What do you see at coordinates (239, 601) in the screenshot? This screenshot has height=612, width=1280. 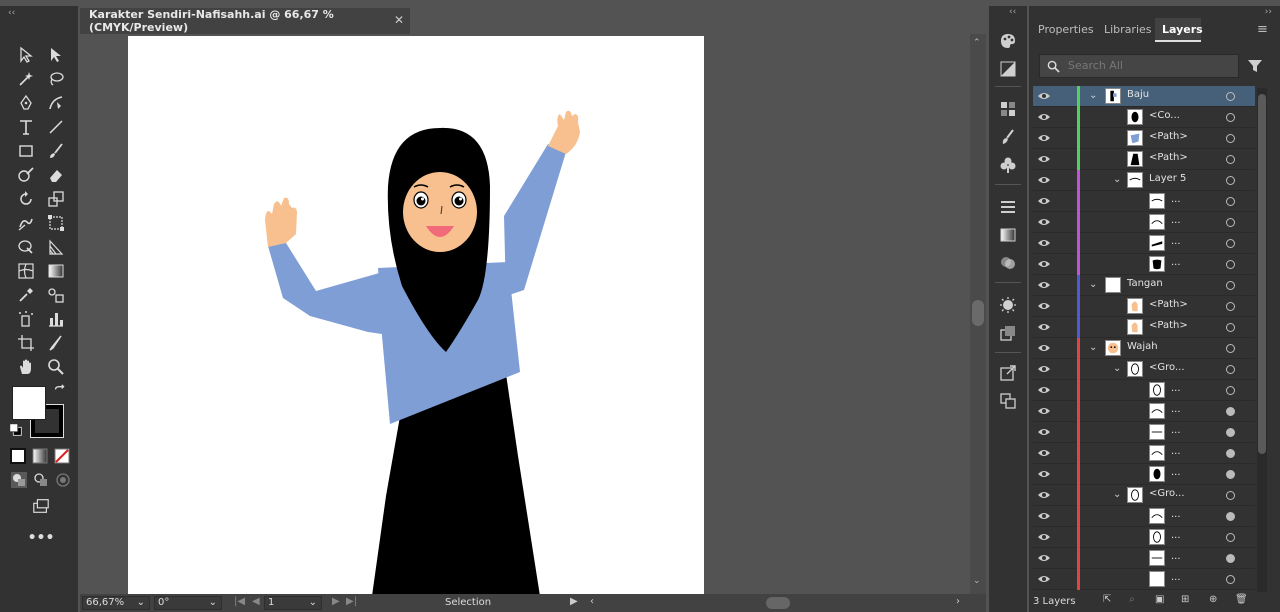 I see `first-artboard-icon: |◀` at bounding box center [239, 601].